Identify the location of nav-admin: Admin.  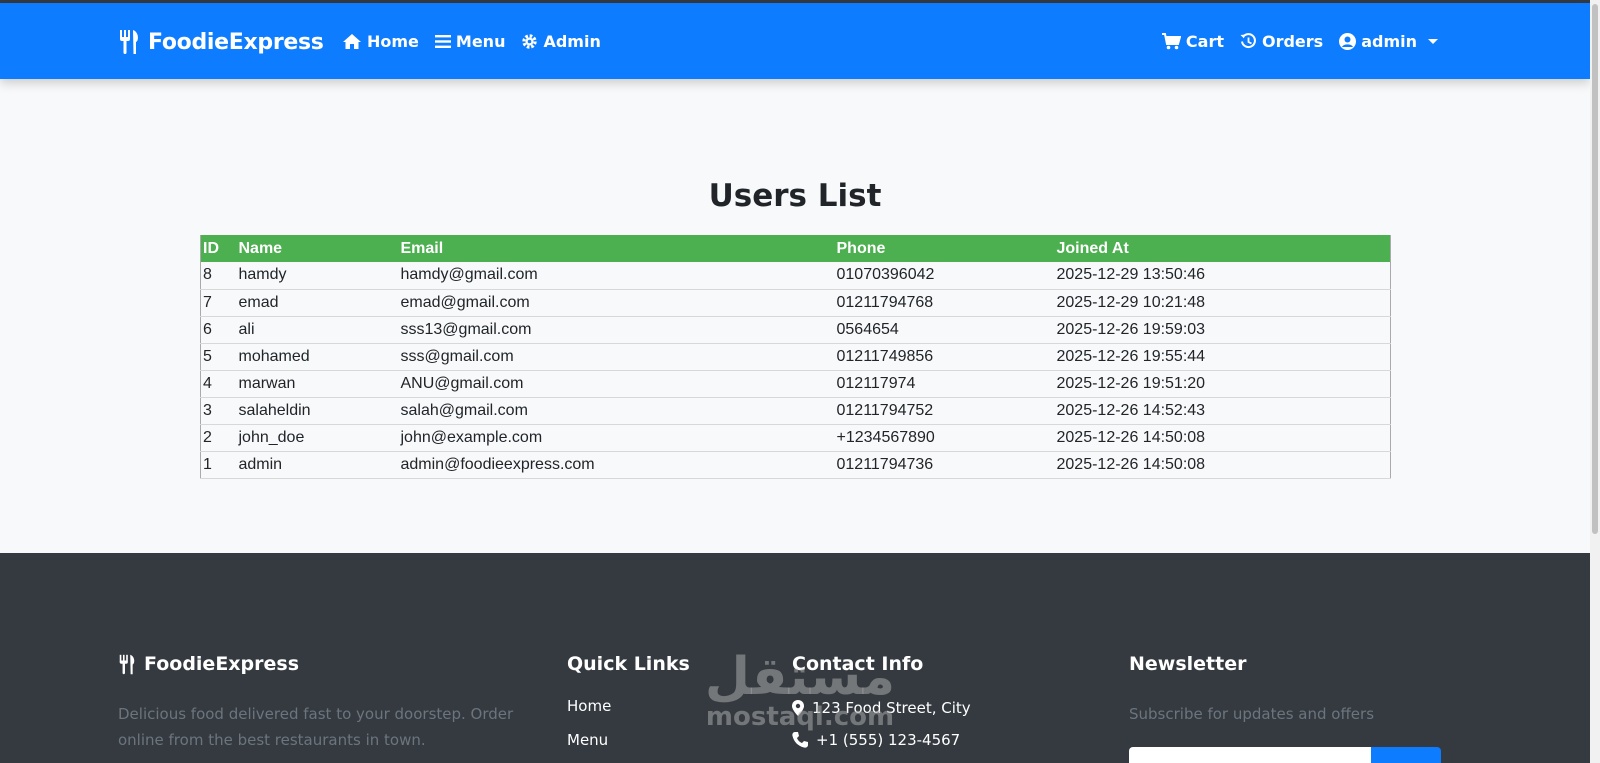
(561, 41).